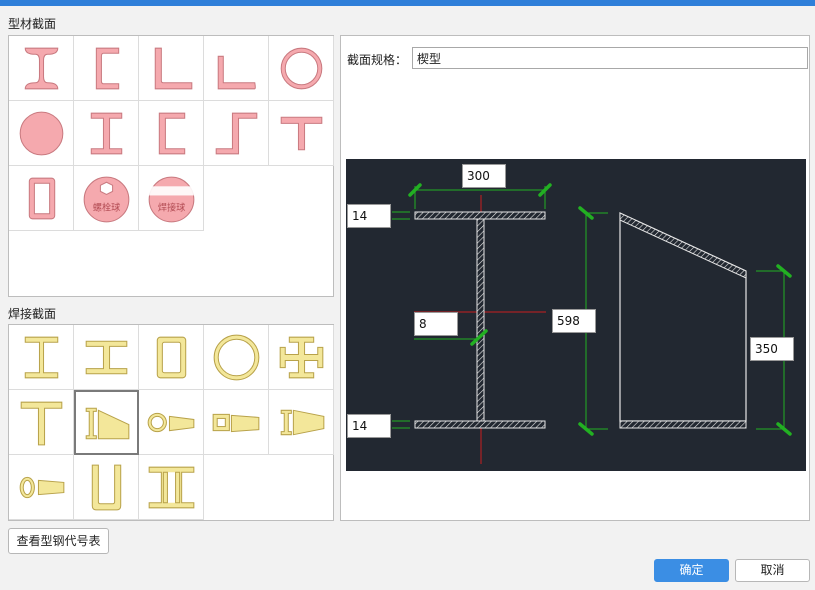 Image resolution: width=815 pixels, height=590 pixels. I want to click on section-cell-welded-t, so click(41, 422).